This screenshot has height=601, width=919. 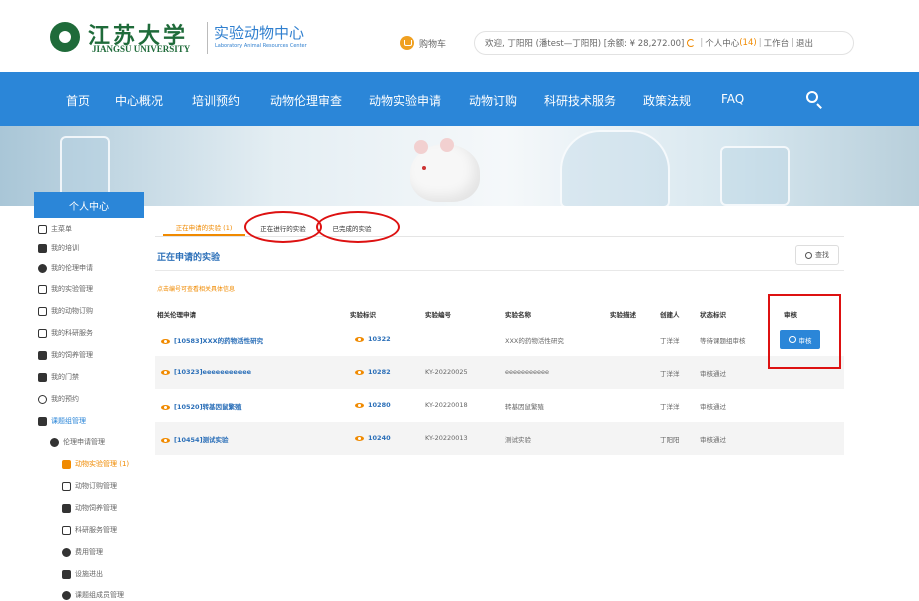 I want to click on sidebar-subitem-order-management: 动物订购管理, so click(x=89, y=486).